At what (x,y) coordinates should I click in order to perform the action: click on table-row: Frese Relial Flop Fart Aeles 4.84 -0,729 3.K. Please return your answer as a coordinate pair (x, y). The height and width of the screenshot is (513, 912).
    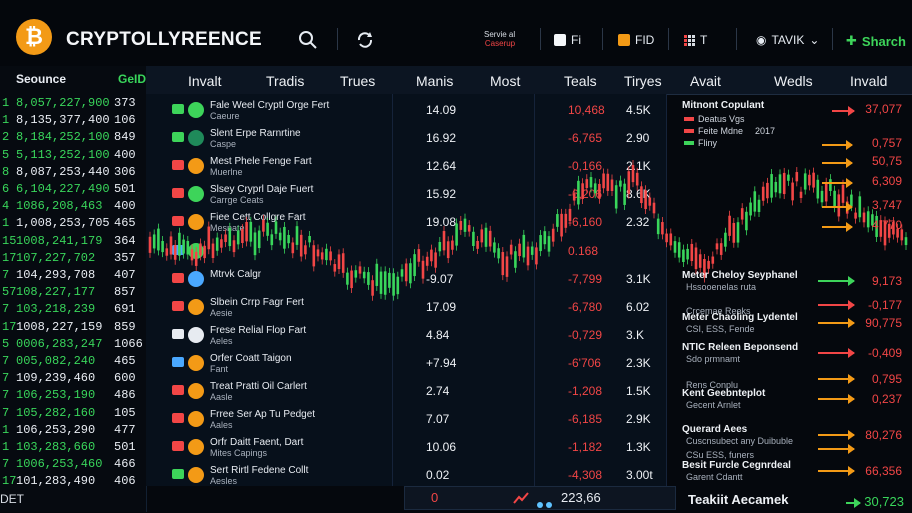
    Looking at the image, I should click on (410, 339).